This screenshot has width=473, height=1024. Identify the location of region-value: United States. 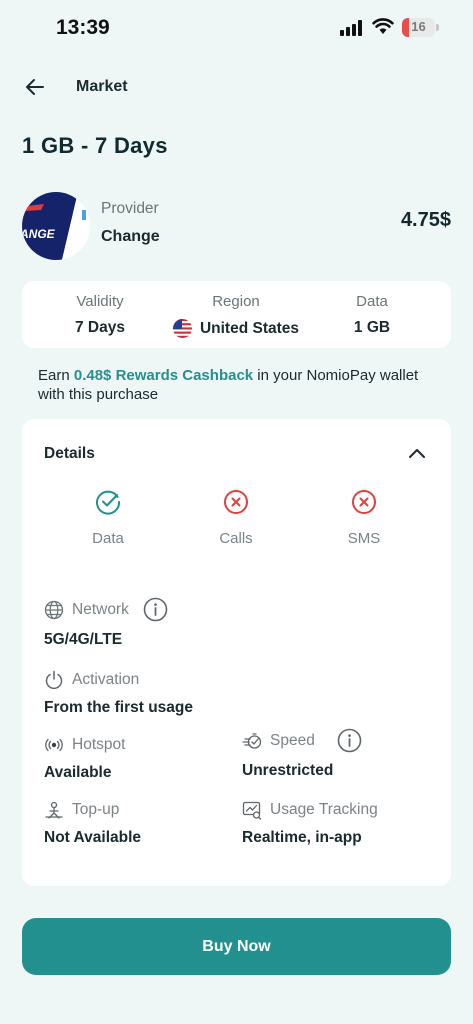
(249, 328).